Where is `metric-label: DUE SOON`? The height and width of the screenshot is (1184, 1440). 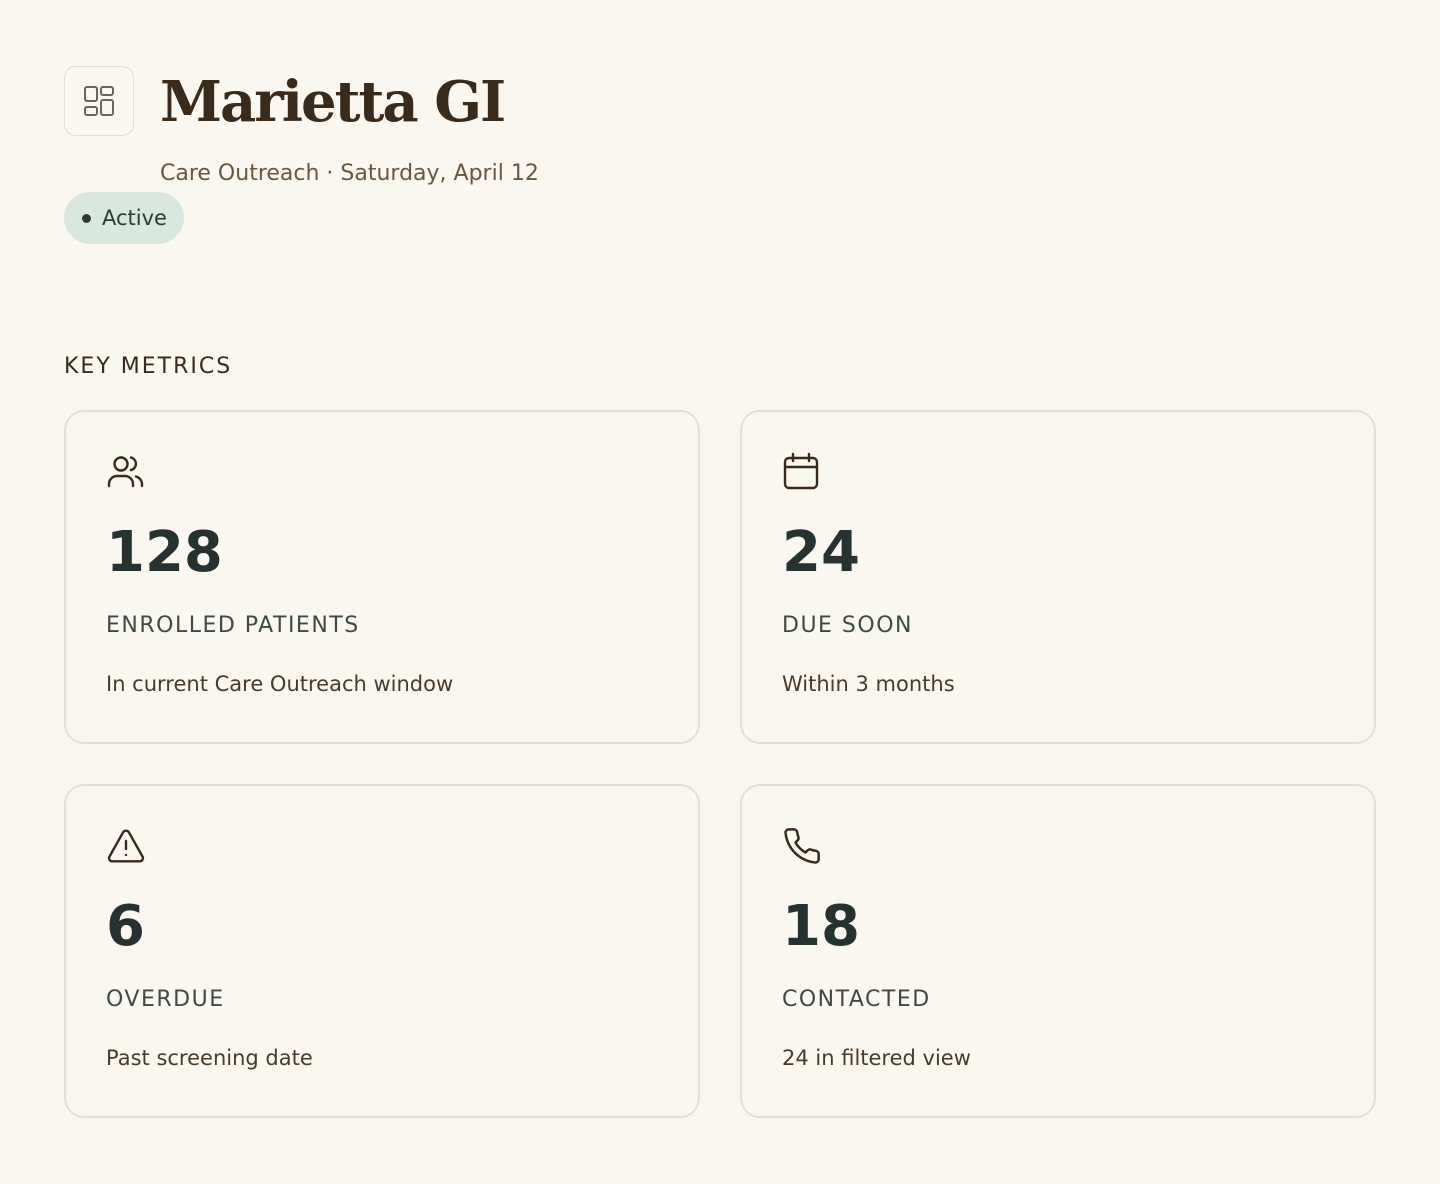 metric-label: DUE SOON is located at coordinates (847, 625).